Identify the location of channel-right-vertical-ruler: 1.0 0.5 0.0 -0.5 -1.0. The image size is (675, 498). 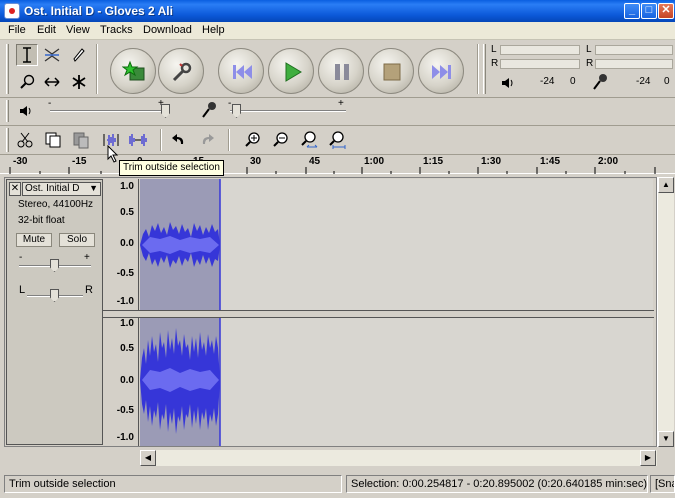
(121, 382).